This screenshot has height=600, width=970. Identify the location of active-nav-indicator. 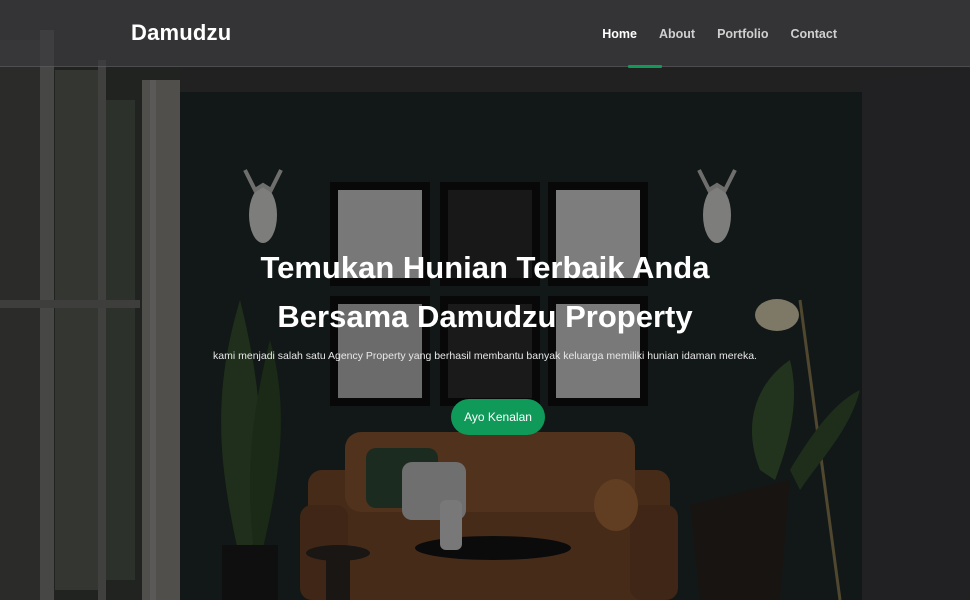
(645, 66).